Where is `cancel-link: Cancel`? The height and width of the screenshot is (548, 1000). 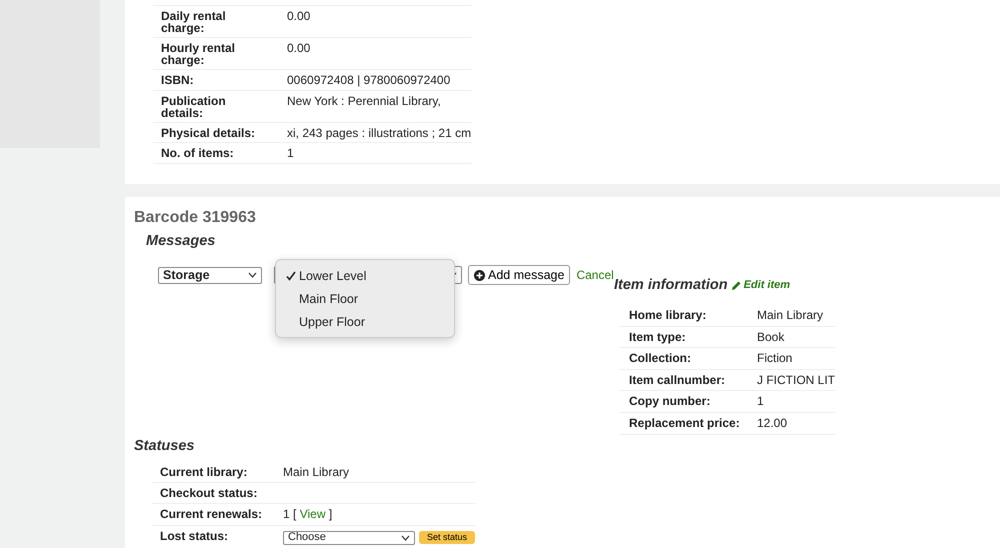
cancel-link: Cancel is located at coordinates (595, 275).